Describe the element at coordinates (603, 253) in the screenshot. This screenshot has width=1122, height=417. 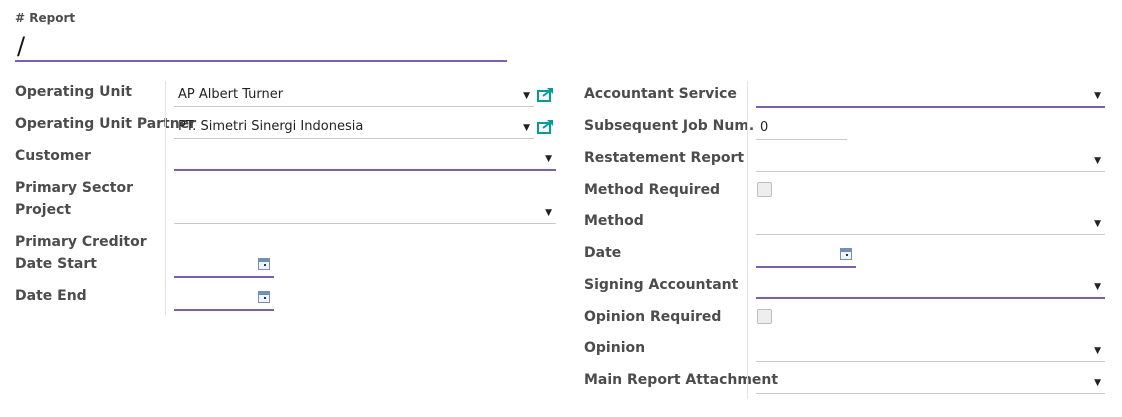
I see `date-label: Date` at that location.